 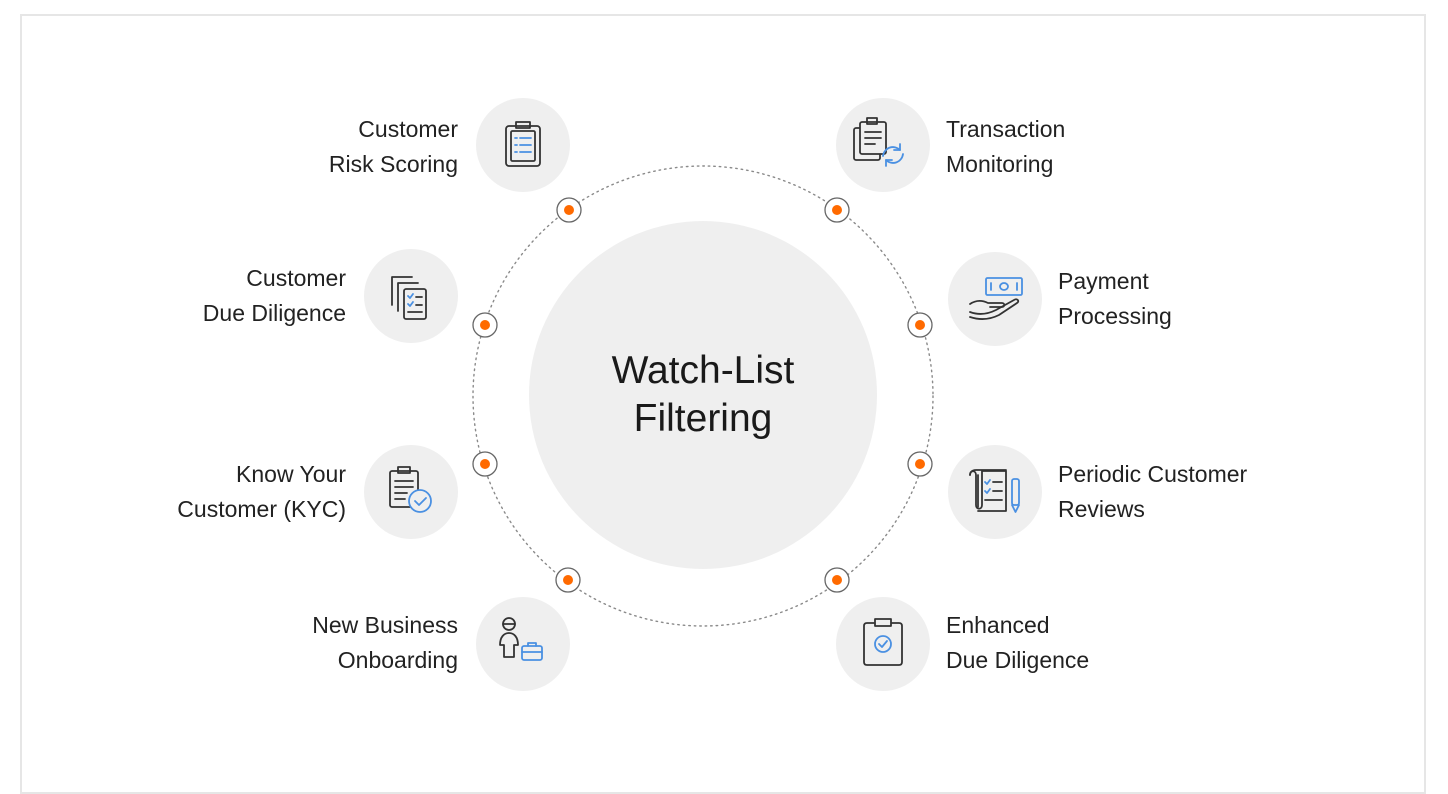 I want to click on label-new-business-onboarding: New Business Onboarding, so click(x=385, y=642).